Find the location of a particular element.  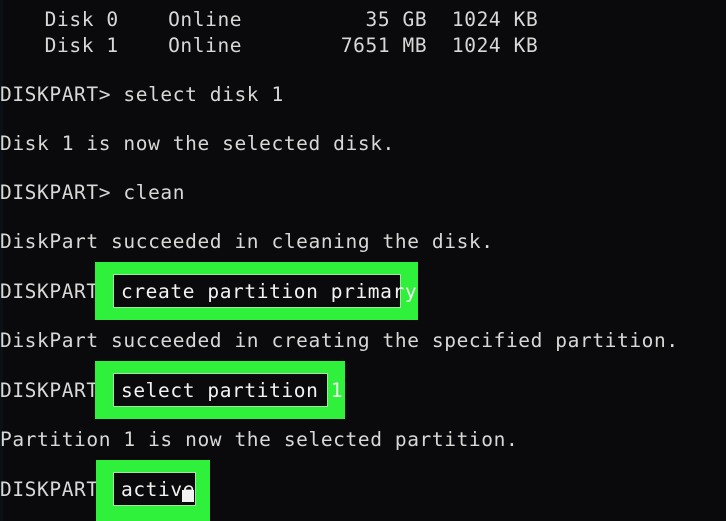

disk-table-row-1: Disk 1 Online 7651 MB 1024 KB is located at coordinates (279, 45).